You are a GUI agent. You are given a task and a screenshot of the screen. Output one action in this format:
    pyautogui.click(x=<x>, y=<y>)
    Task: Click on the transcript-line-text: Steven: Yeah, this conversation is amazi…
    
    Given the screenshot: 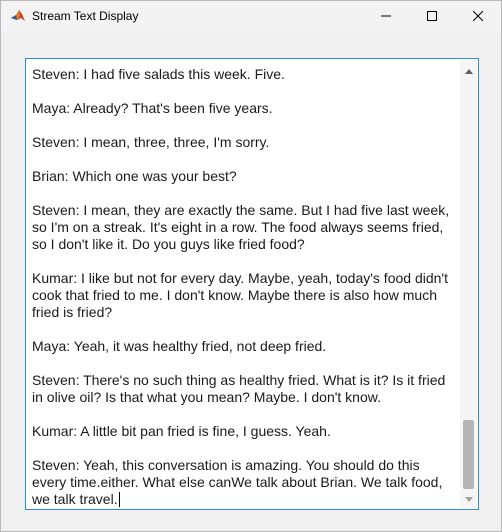 What is the action you would take?
    pyautogui.click(x=237, y=482)
    